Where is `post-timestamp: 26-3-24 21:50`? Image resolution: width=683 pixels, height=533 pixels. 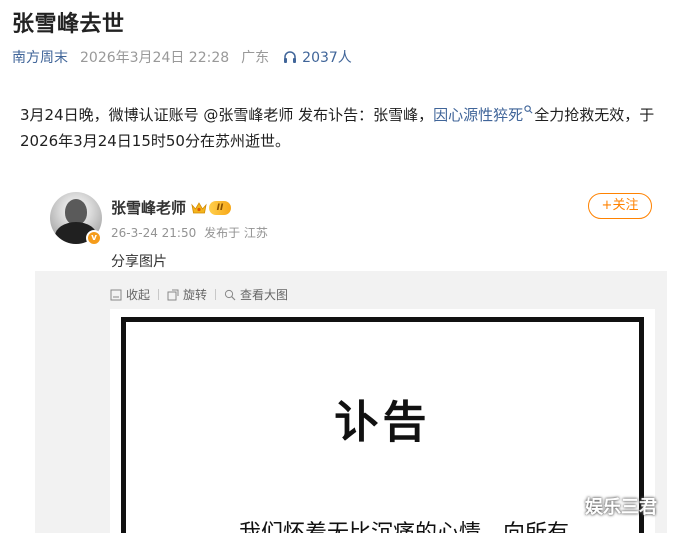 post-timestamp: 26-3-24 21:50 is located at coordinates (153, 233).